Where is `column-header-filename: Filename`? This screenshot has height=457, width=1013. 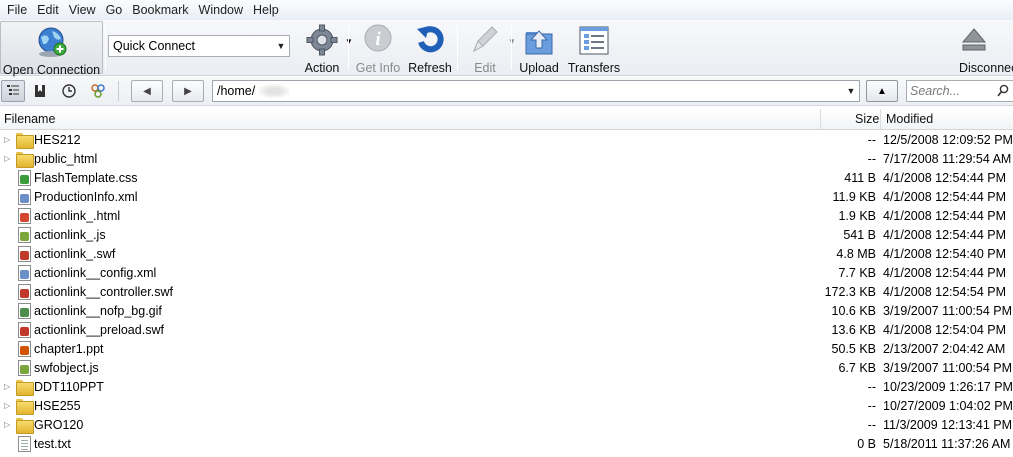 column-header-filename: Filename is located at coordinates (29, 119).